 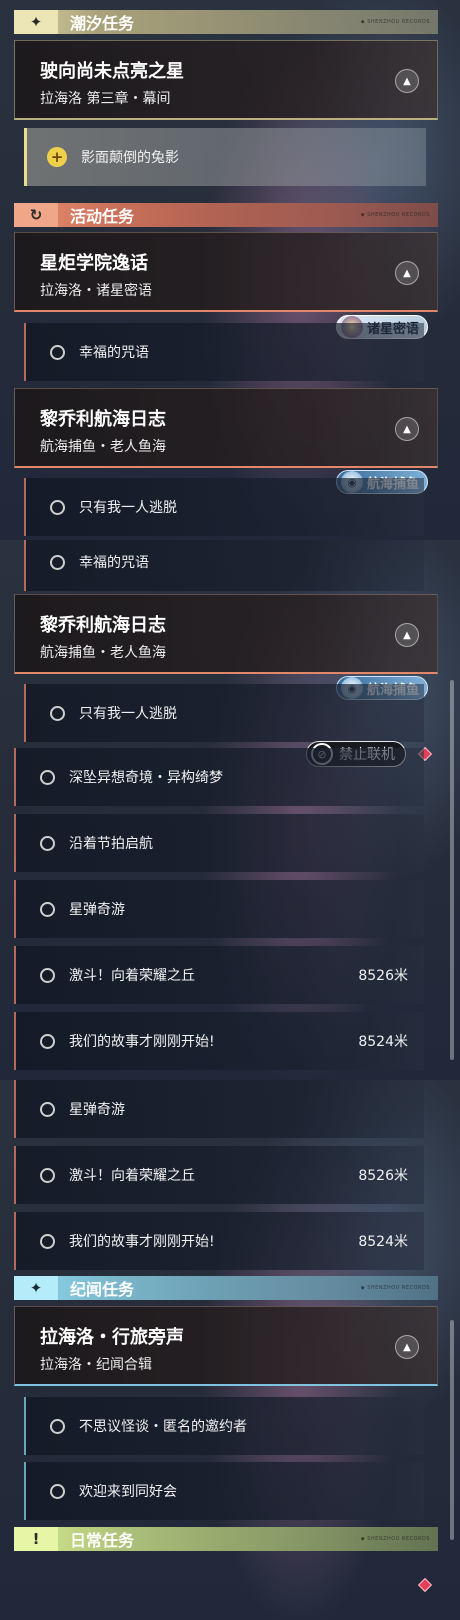 I want to click on task-row: 不思议怪谈・匿名的邀约者, so click(x=224, y=1426).